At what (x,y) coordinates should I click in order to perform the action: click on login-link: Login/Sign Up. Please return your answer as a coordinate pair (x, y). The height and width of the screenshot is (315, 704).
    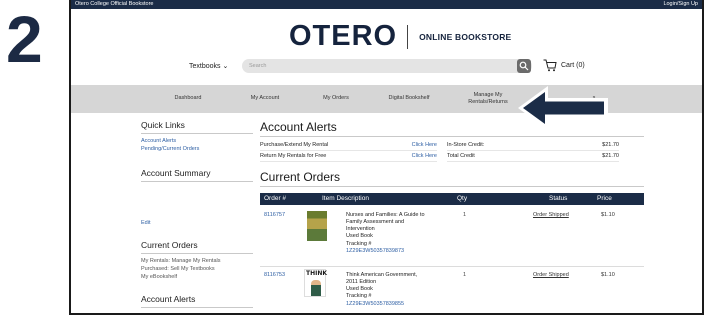
    Looking at the image, I should click on (680, 4).